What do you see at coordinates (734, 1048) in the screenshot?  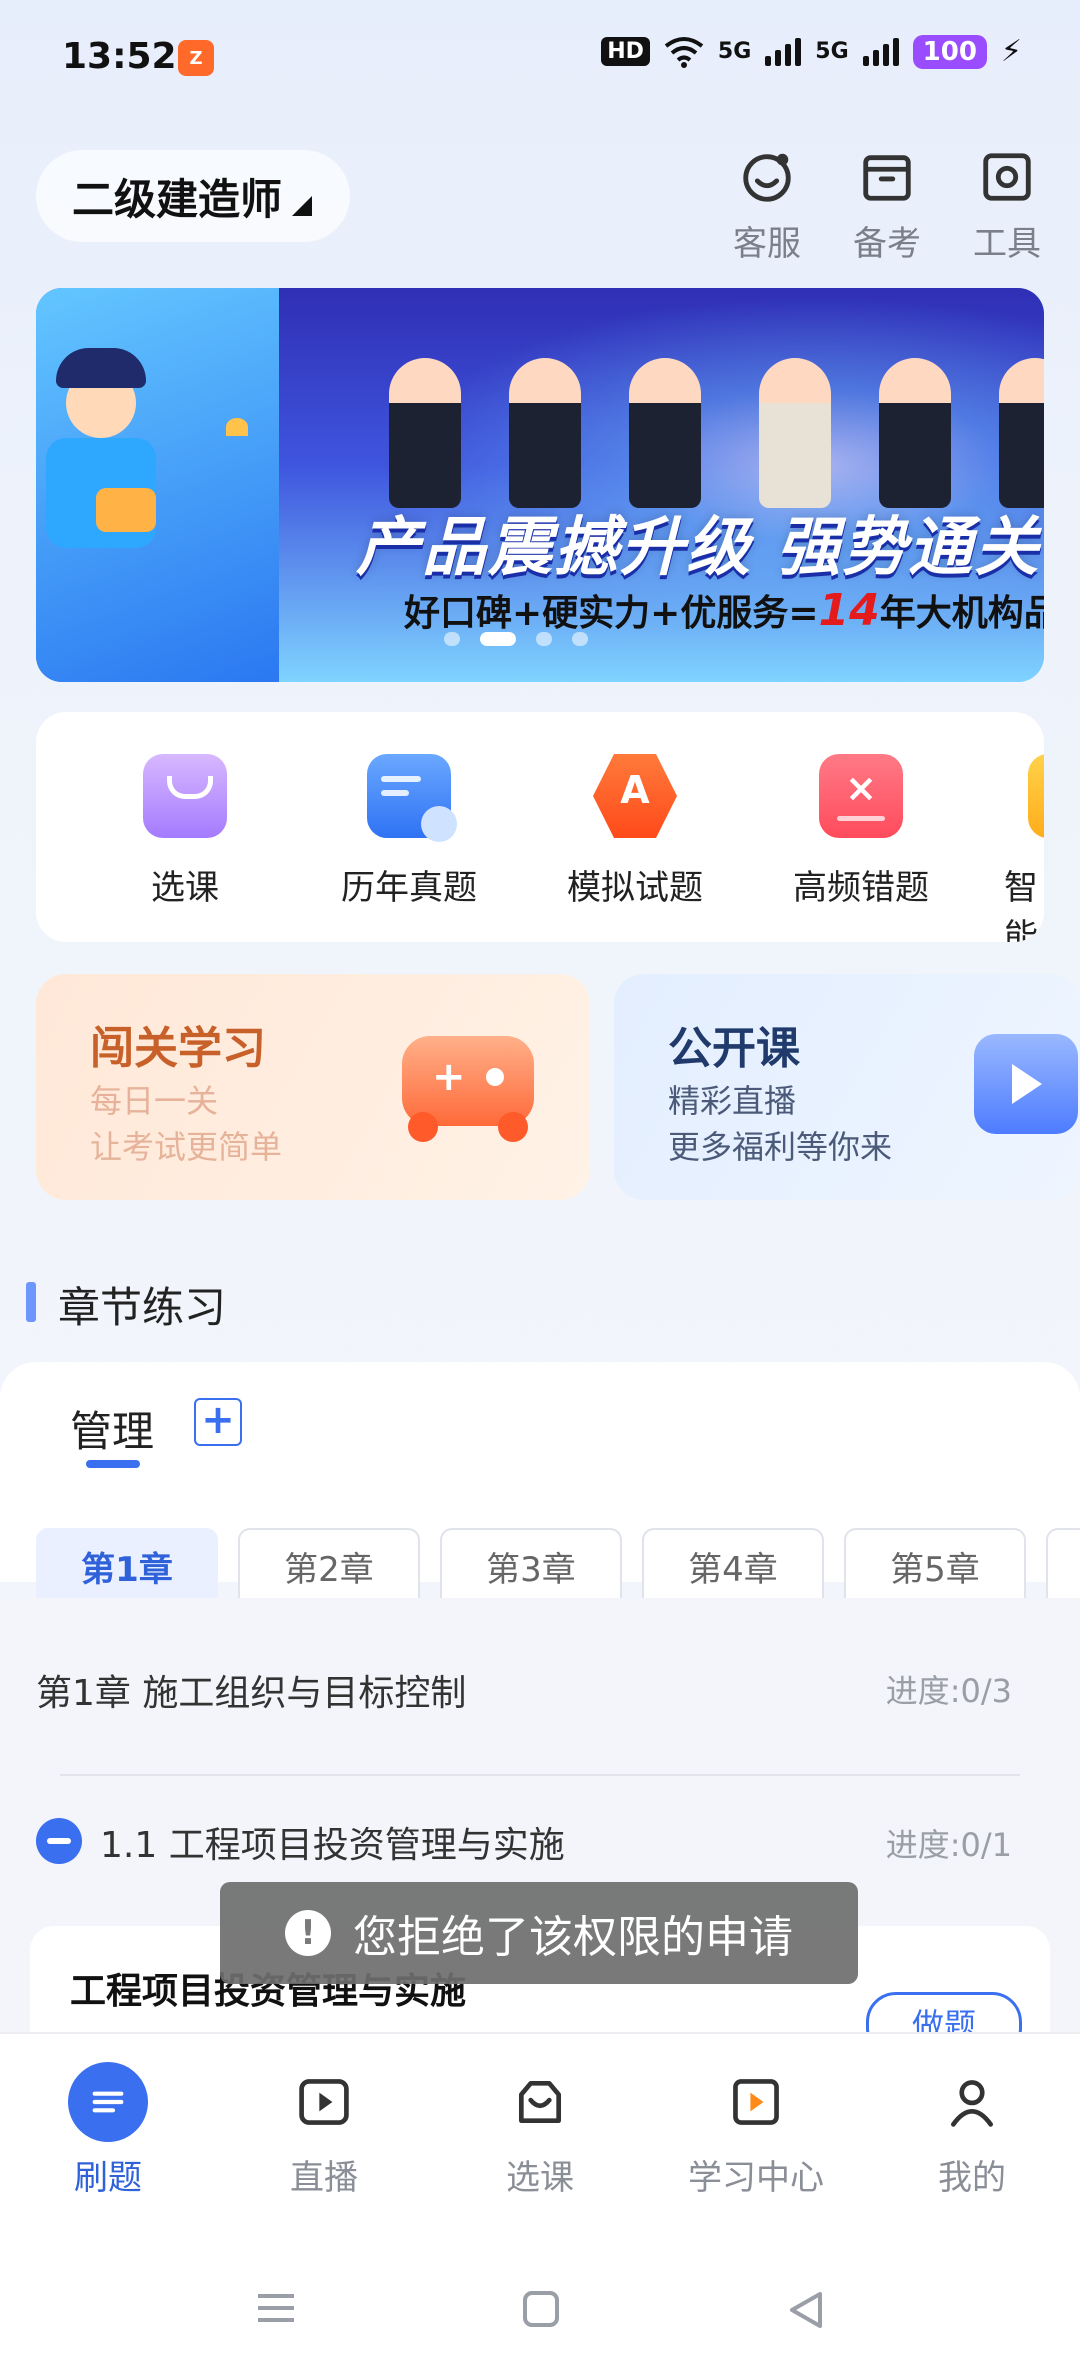 I see `open-course-title: 公开课` at bounding box center [734, 1048].